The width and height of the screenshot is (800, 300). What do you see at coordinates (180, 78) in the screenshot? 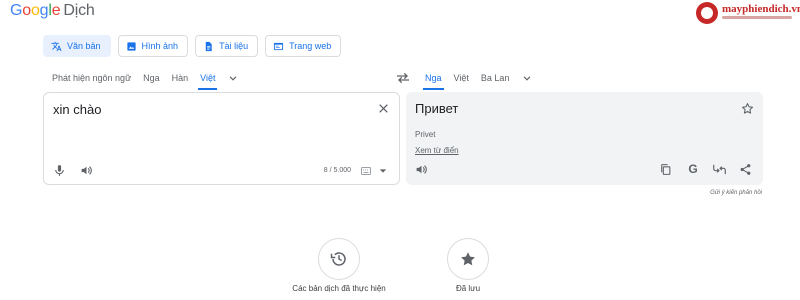
I see `source-lang-korean: Hàn` at bounding box center [180, 78].